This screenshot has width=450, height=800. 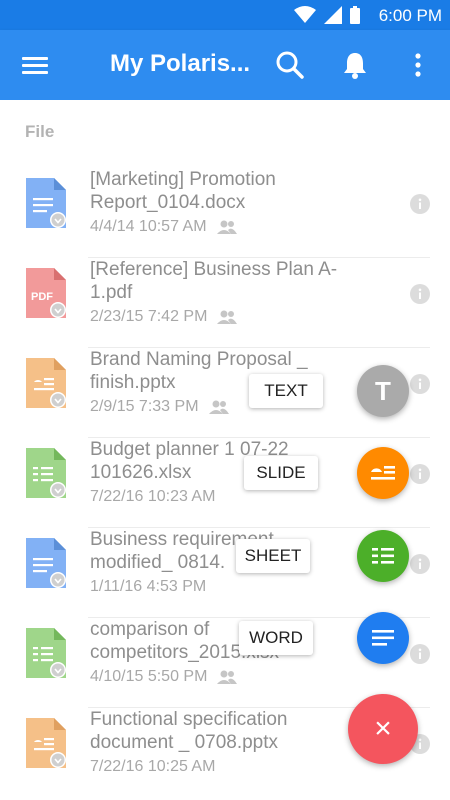 I want to click on pdf-badge: PDF, so click(x=42, y=297).